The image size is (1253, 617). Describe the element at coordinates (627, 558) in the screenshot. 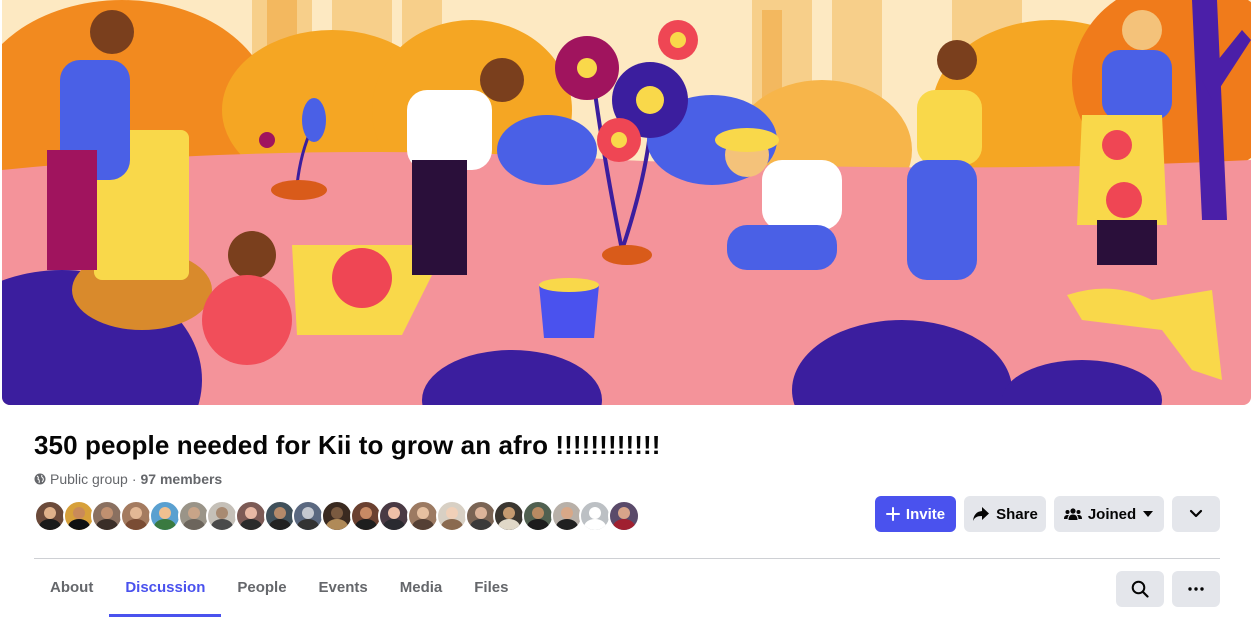

I see `header-divider` at that location.